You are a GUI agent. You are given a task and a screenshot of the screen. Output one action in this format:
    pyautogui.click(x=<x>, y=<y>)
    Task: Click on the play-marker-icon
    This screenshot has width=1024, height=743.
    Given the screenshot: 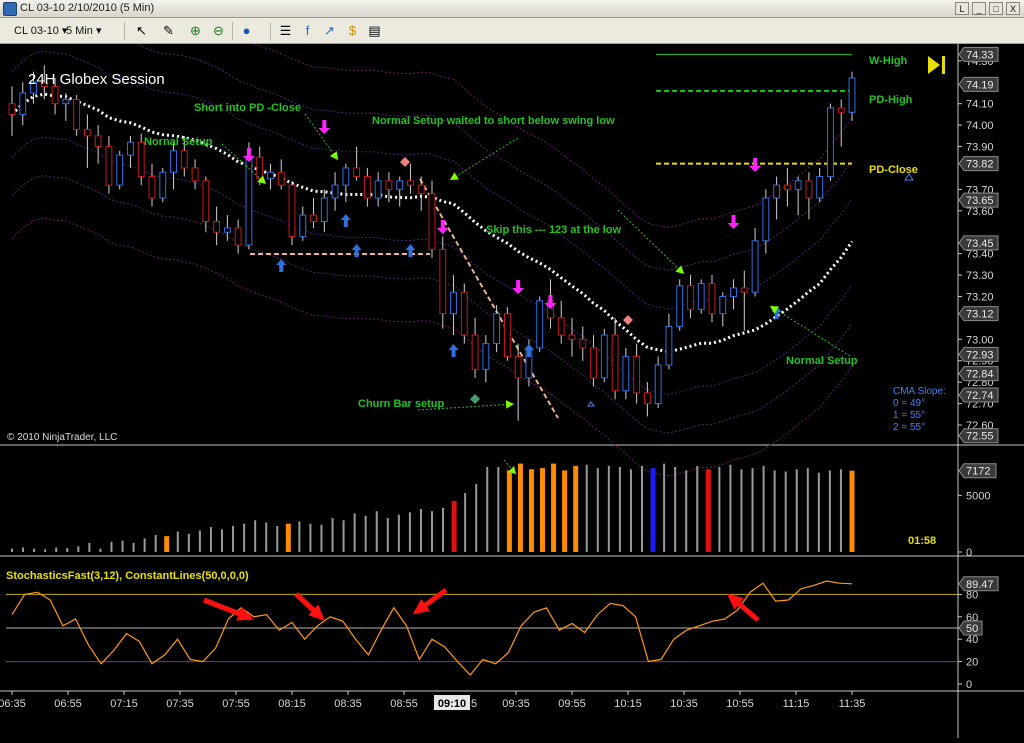 What is the action you would take?
    pyautogui.click(x=943, y=65)
    